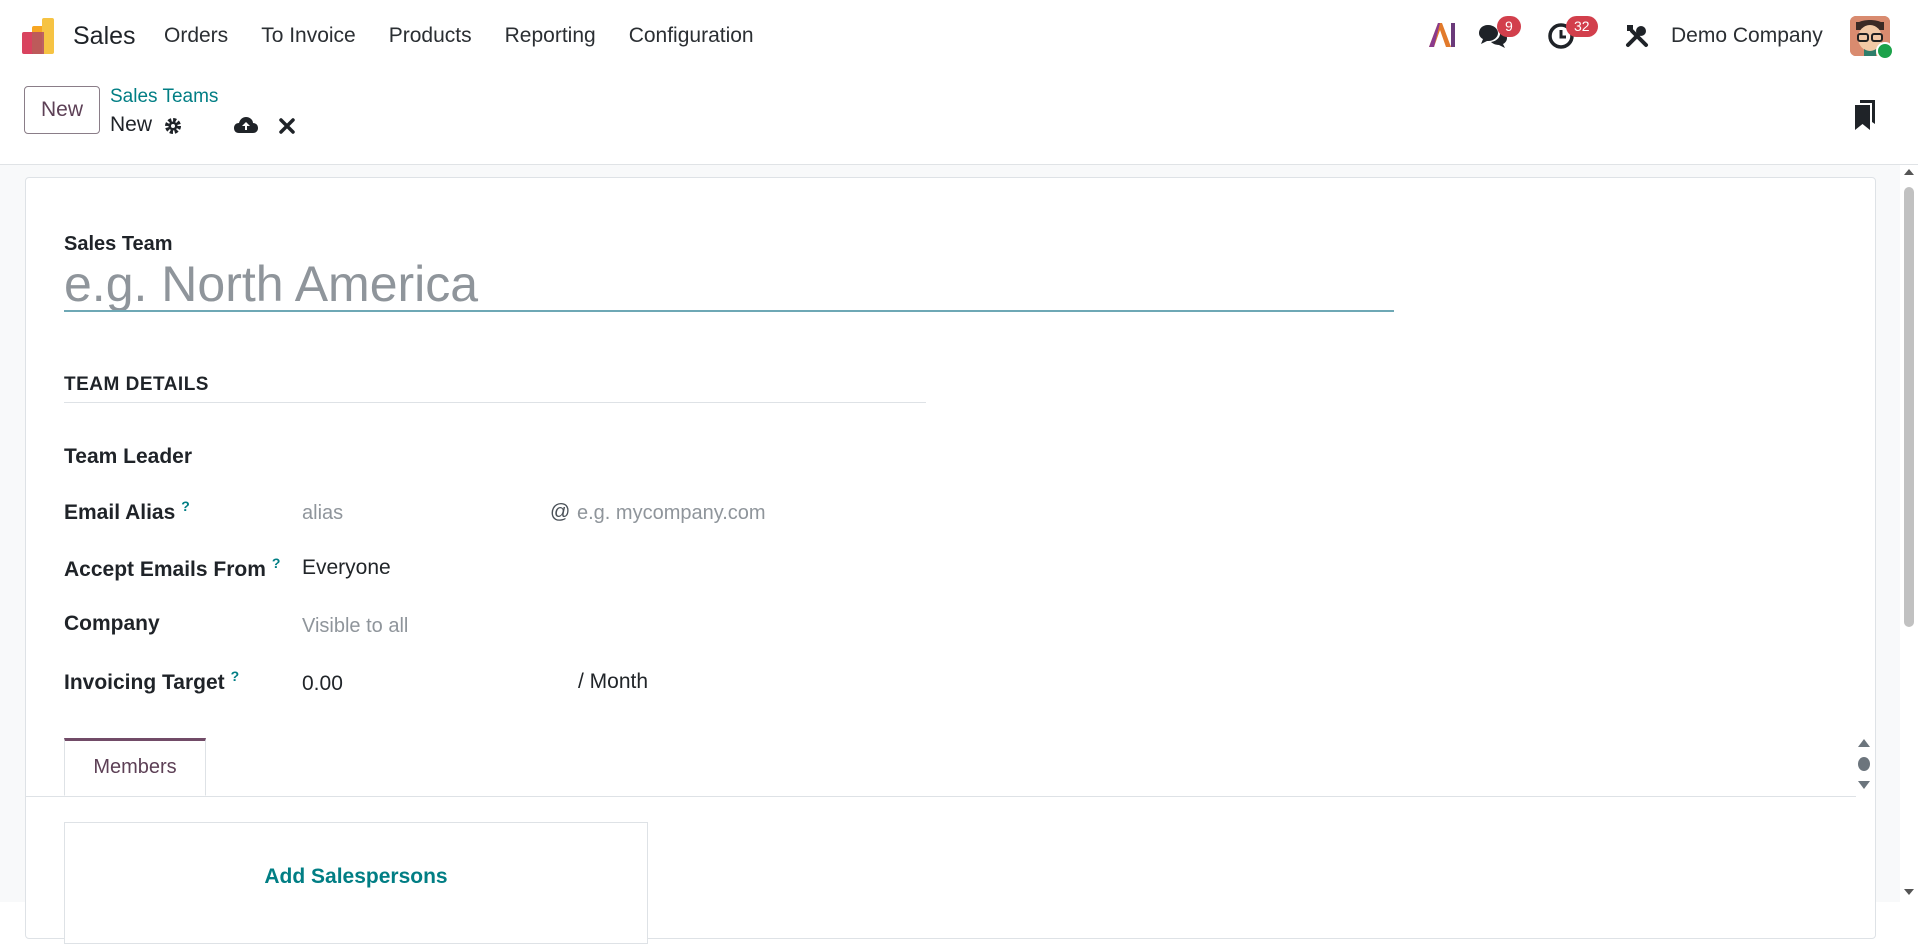 Image resolution: width=1918 pixels, height=944 pixels. Describe the element at coordinates (40, 36) in the screenshot. I see `sales-app-icon` at that location.